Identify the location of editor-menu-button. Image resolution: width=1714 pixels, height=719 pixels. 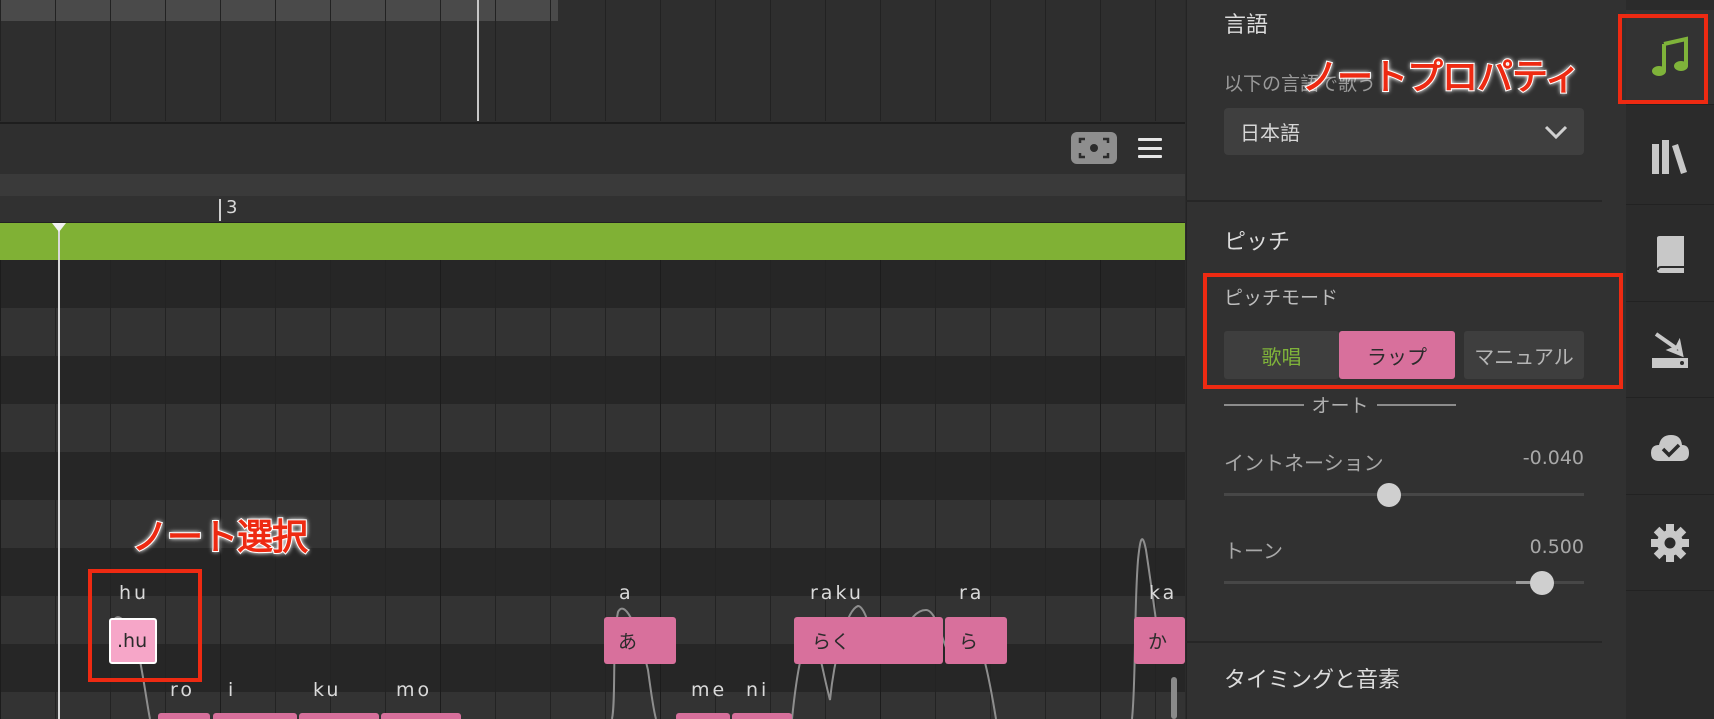
(1150, 148).